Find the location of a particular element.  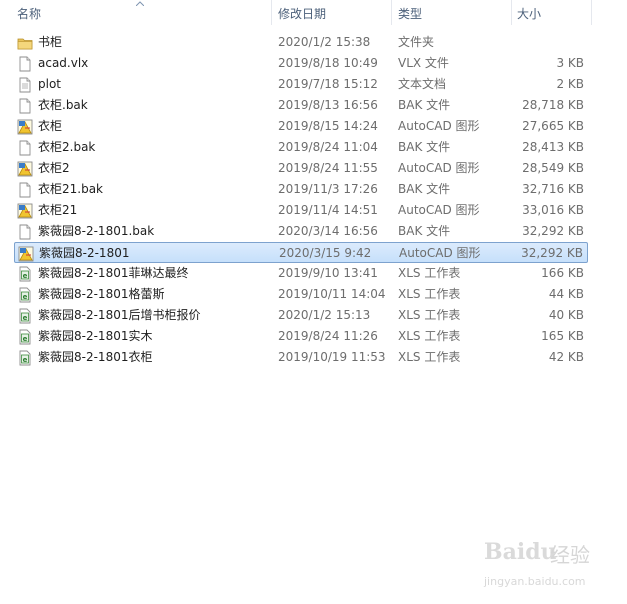

file-size: 28,718 KB is located at coordinates (553, 105).